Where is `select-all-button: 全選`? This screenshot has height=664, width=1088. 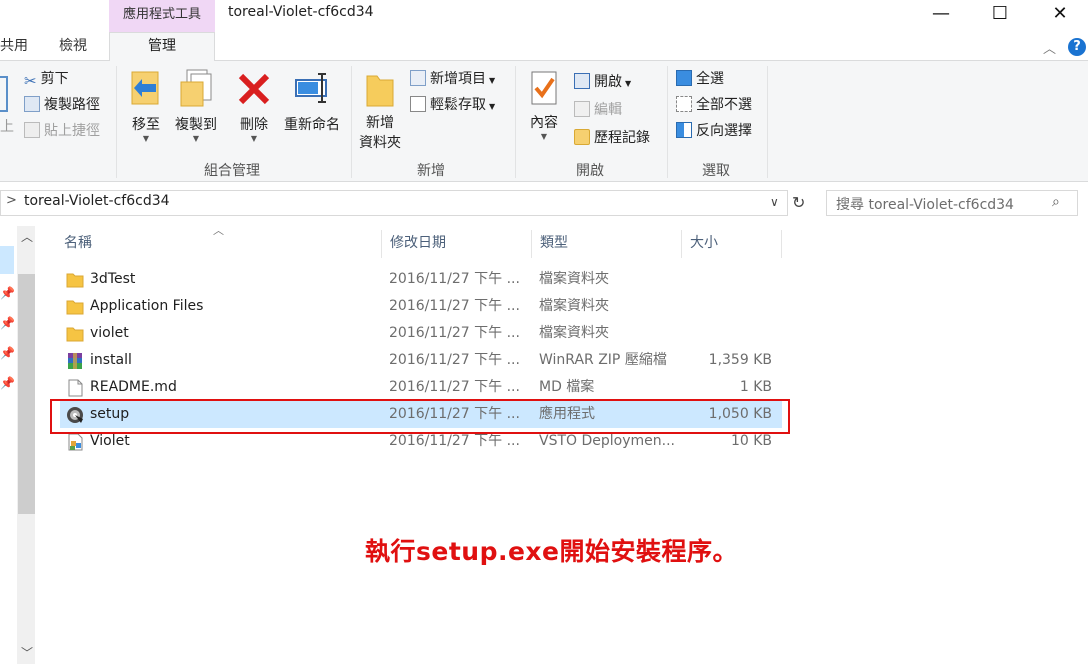 select-all-button: 全選 is located at coordinates (700, 79).